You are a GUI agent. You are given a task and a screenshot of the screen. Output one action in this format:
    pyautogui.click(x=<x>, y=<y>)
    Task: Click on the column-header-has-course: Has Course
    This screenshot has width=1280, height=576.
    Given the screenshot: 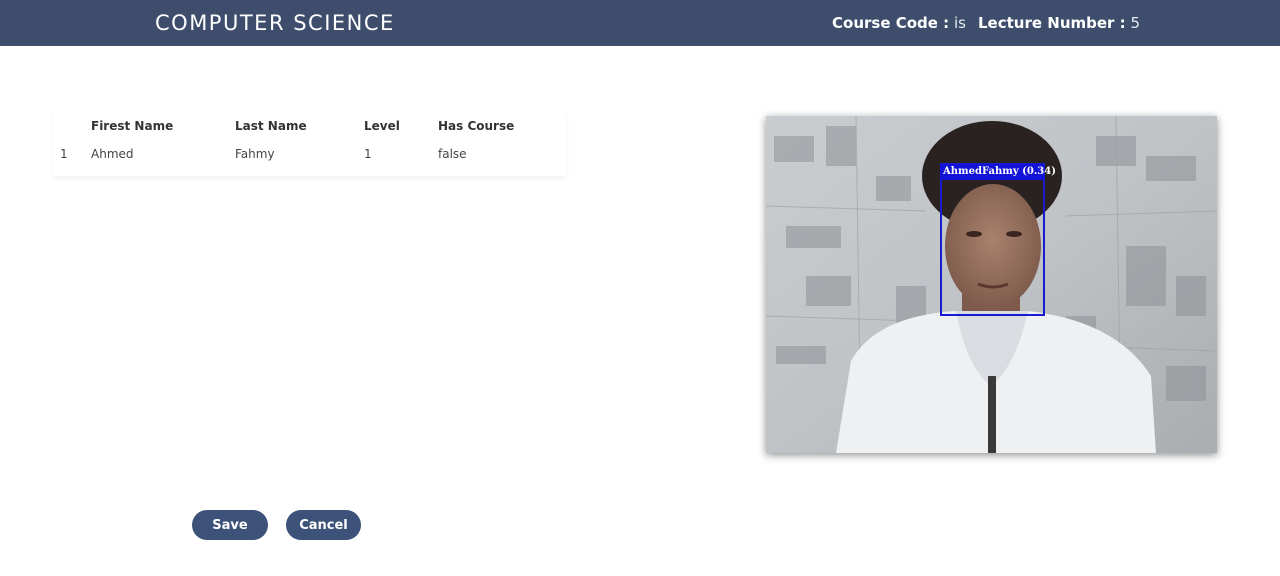 What is the action you would take?
    pyautogui.click(x=476, y=126)
    